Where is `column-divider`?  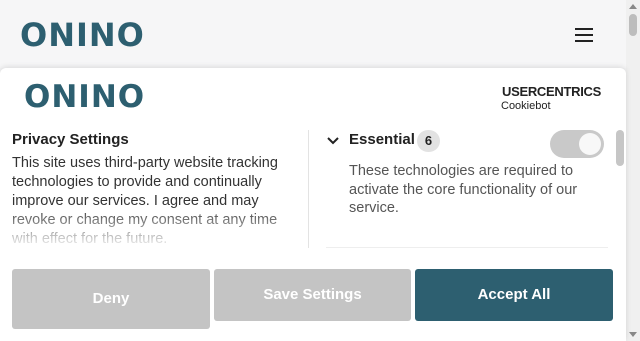
column-divider is located at coordinates (308, 189).